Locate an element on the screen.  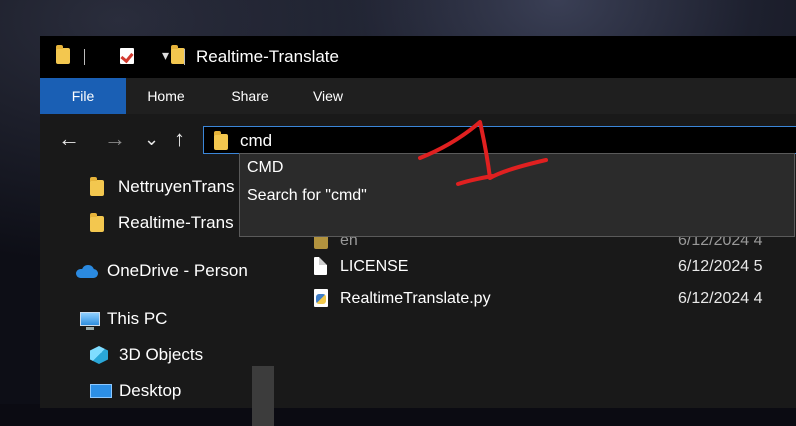
new-folder-icon is located at coordinates (177, 54).